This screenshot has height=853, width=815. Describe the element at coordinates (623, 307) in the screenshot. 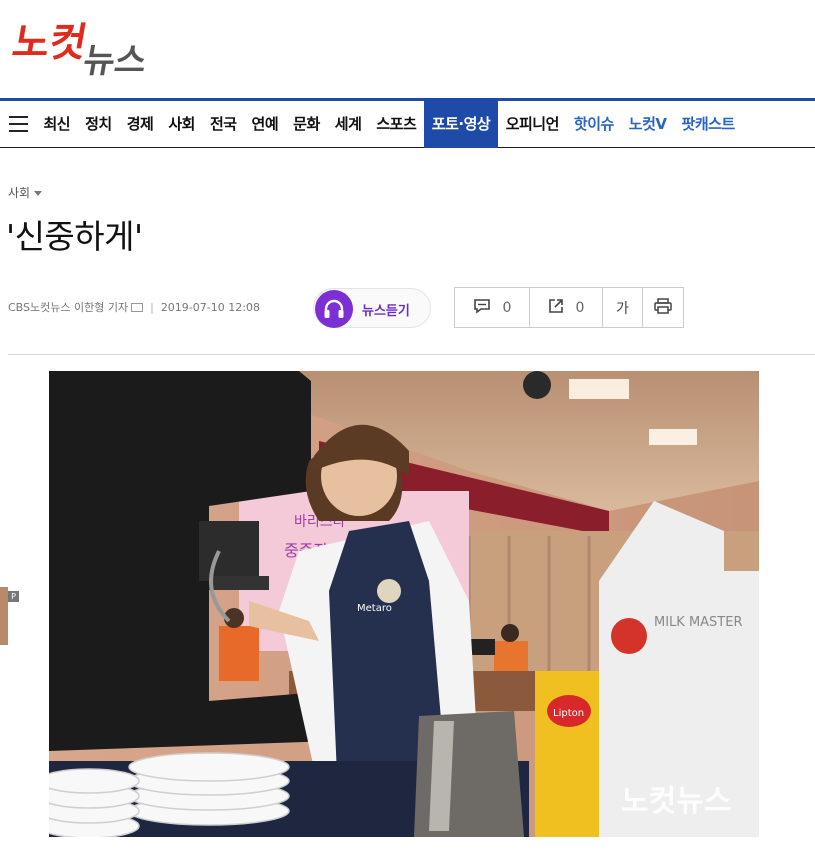

I see `font-size-button: 가` at that location.